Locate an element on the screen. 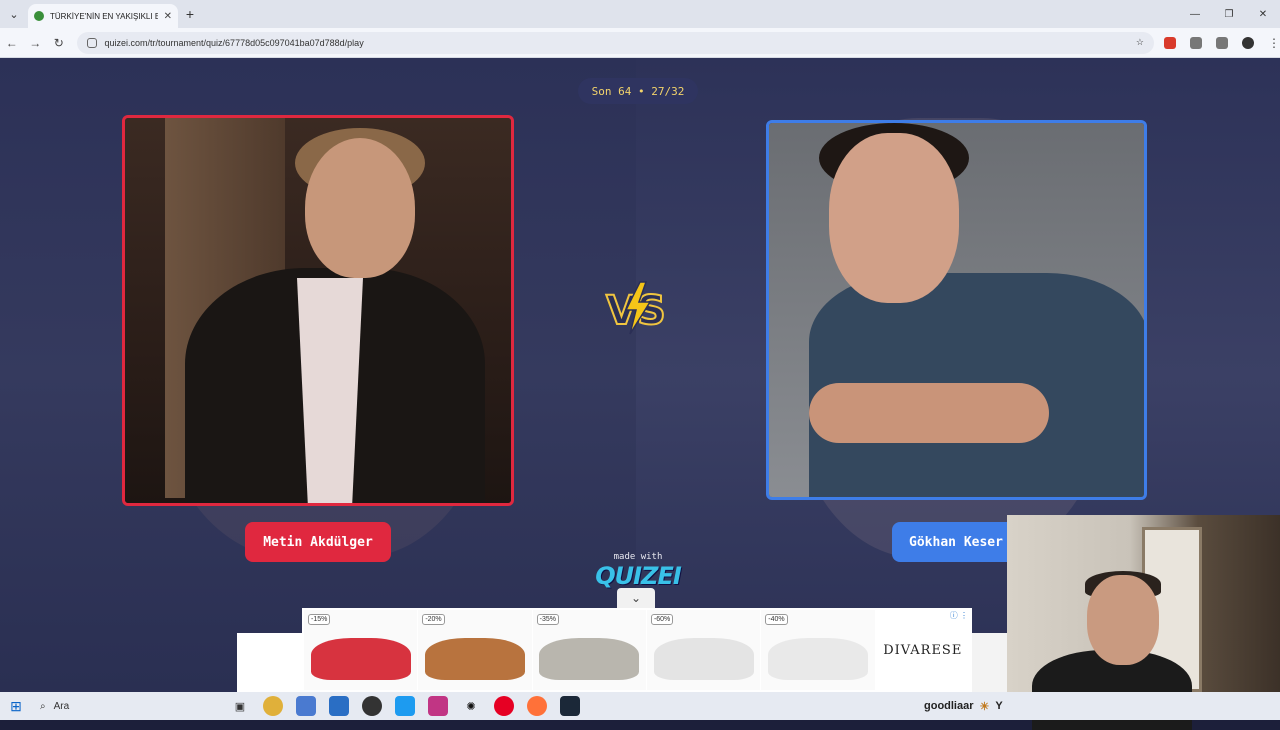 Image resolution: width=1280 pixels, height=730 pixels. windows-start-icon: ⊞ is located at coordinates (16, 706).